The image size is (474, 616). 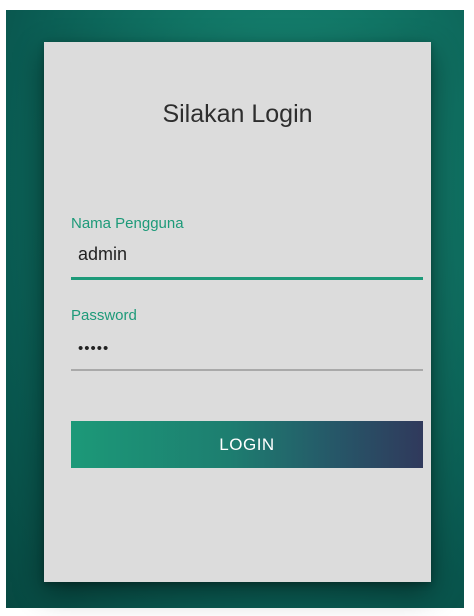 I want to click on login-button: LOGIN, so click(x=247, y=444).